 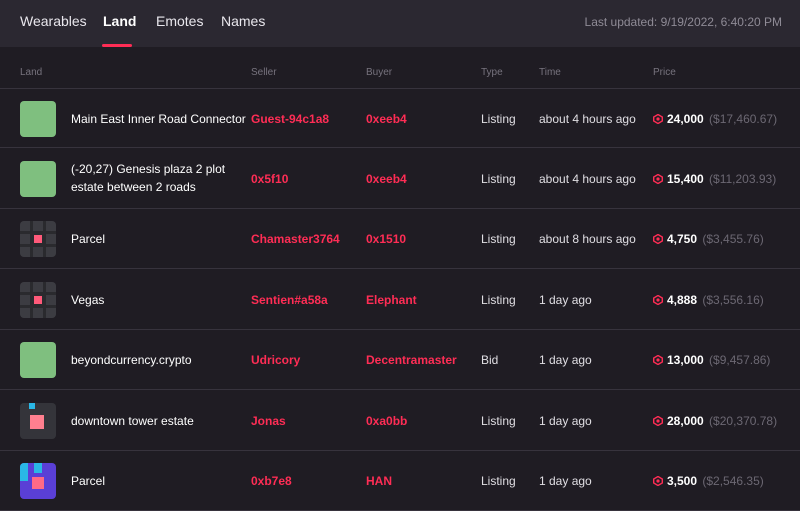 What do you see at coordinates (733, 299) in the screenshot?
I see `usd-amount: ($3,556.16)` at bounding box center [733, 299].